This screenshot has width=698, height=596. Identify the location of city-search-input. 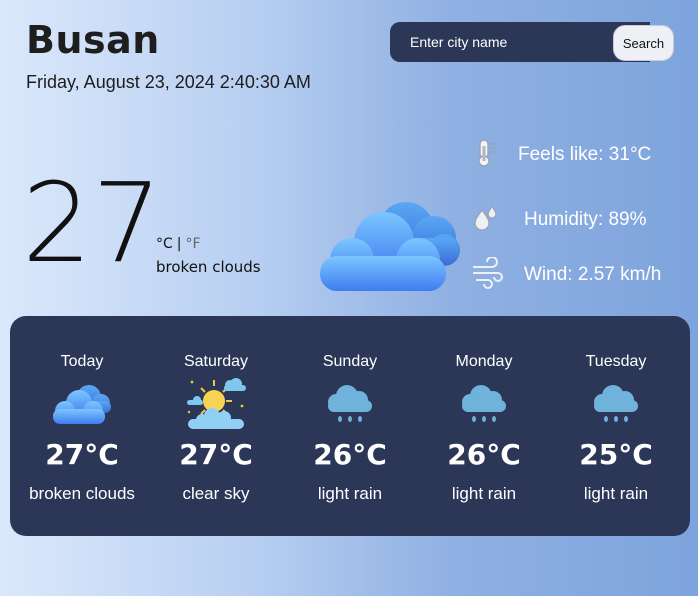
(515, 42).